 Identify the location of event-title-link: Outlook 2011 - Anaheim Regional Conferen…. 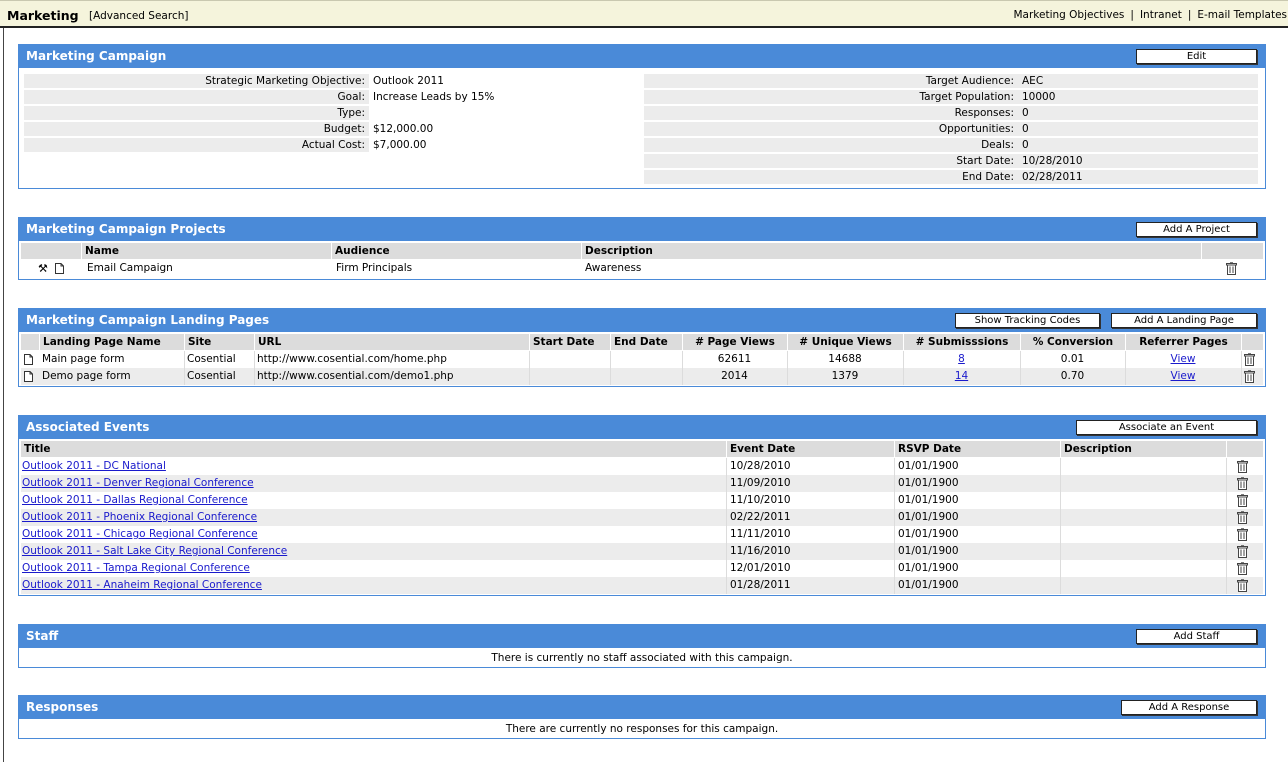
(142, 585).